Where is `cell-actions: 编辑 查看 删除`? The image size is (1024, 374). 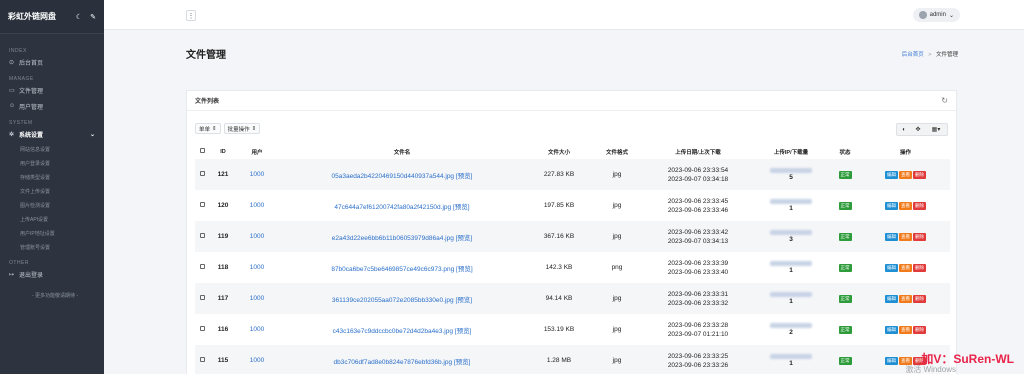 cell-actions: 编辑 查看 删除 is located at coordinates (905, 205).